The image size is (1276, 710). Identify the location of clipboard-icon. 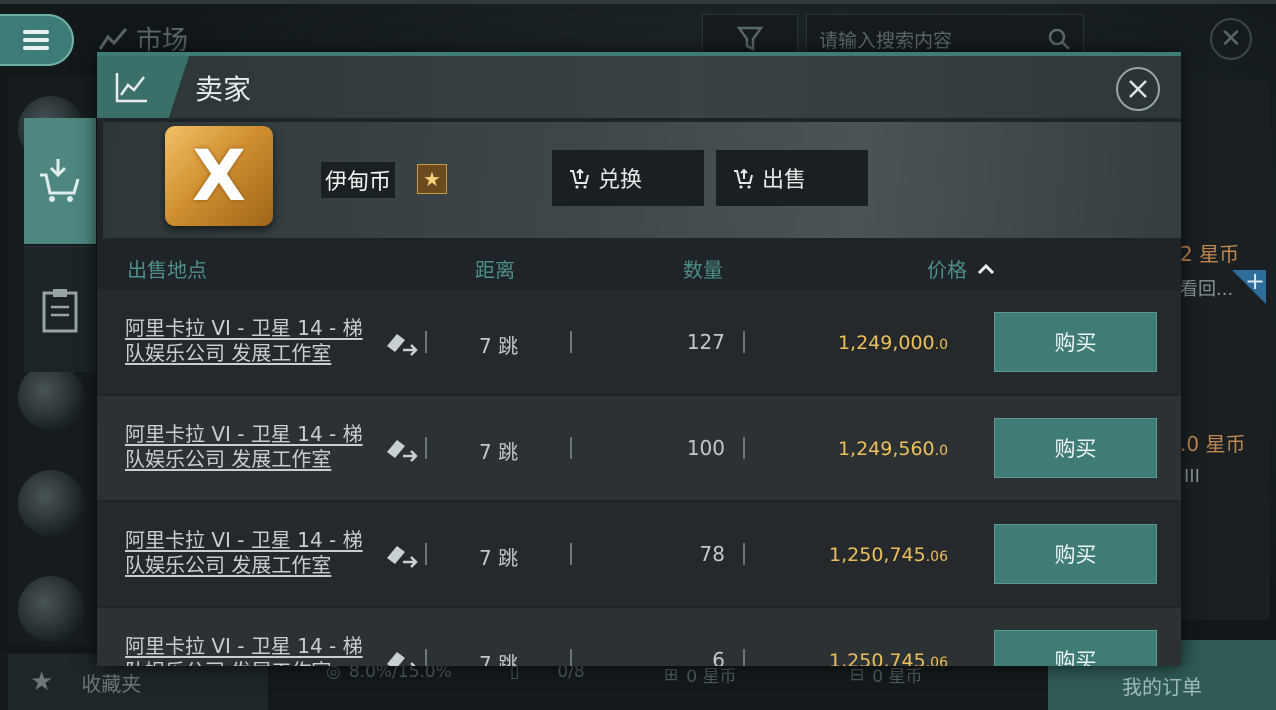
(60, 310).